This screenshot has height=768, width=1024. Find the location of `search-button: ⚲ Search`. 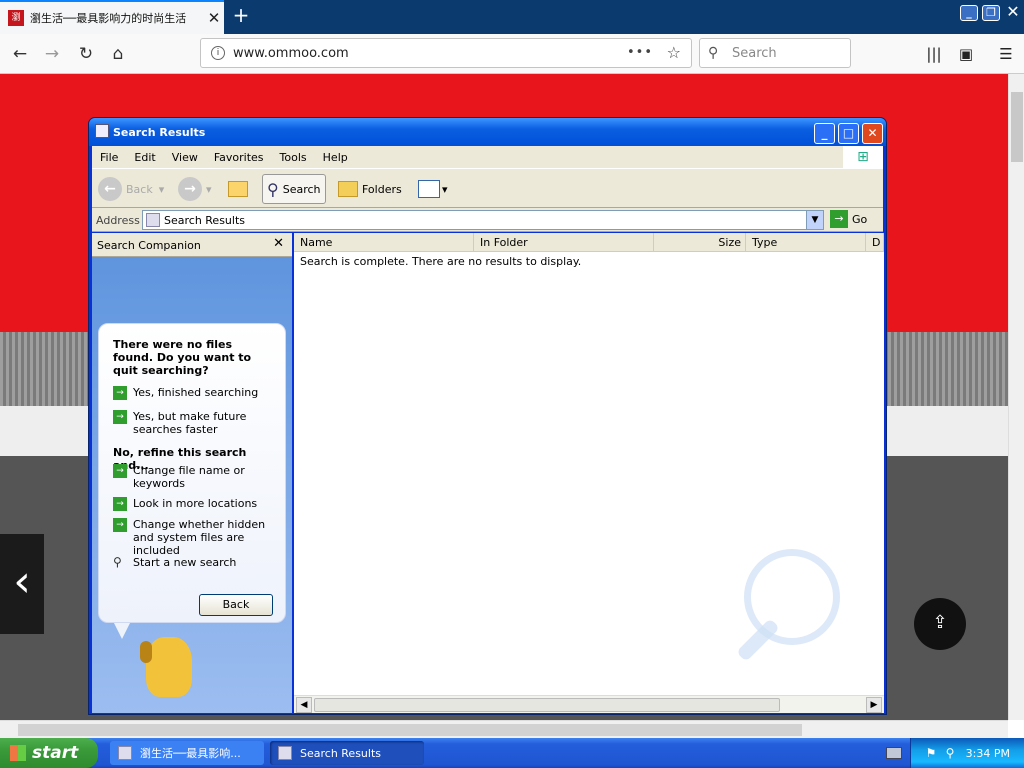

search-button: ⚲ Search is located at coordinates (294, 189).